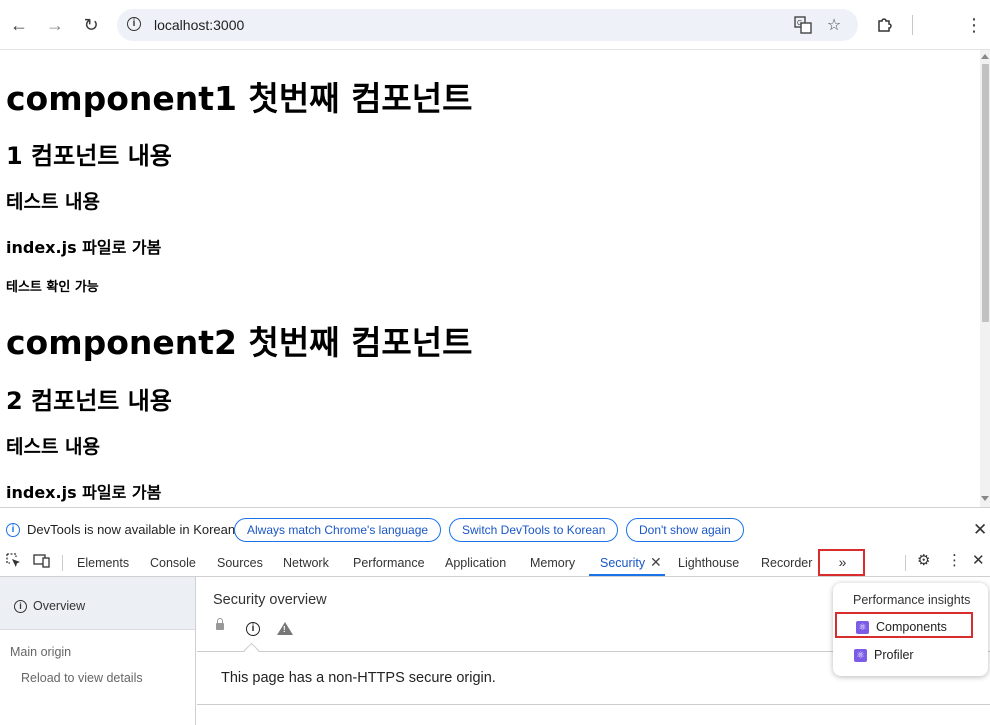  I want to click on divider, so click(593, 704).